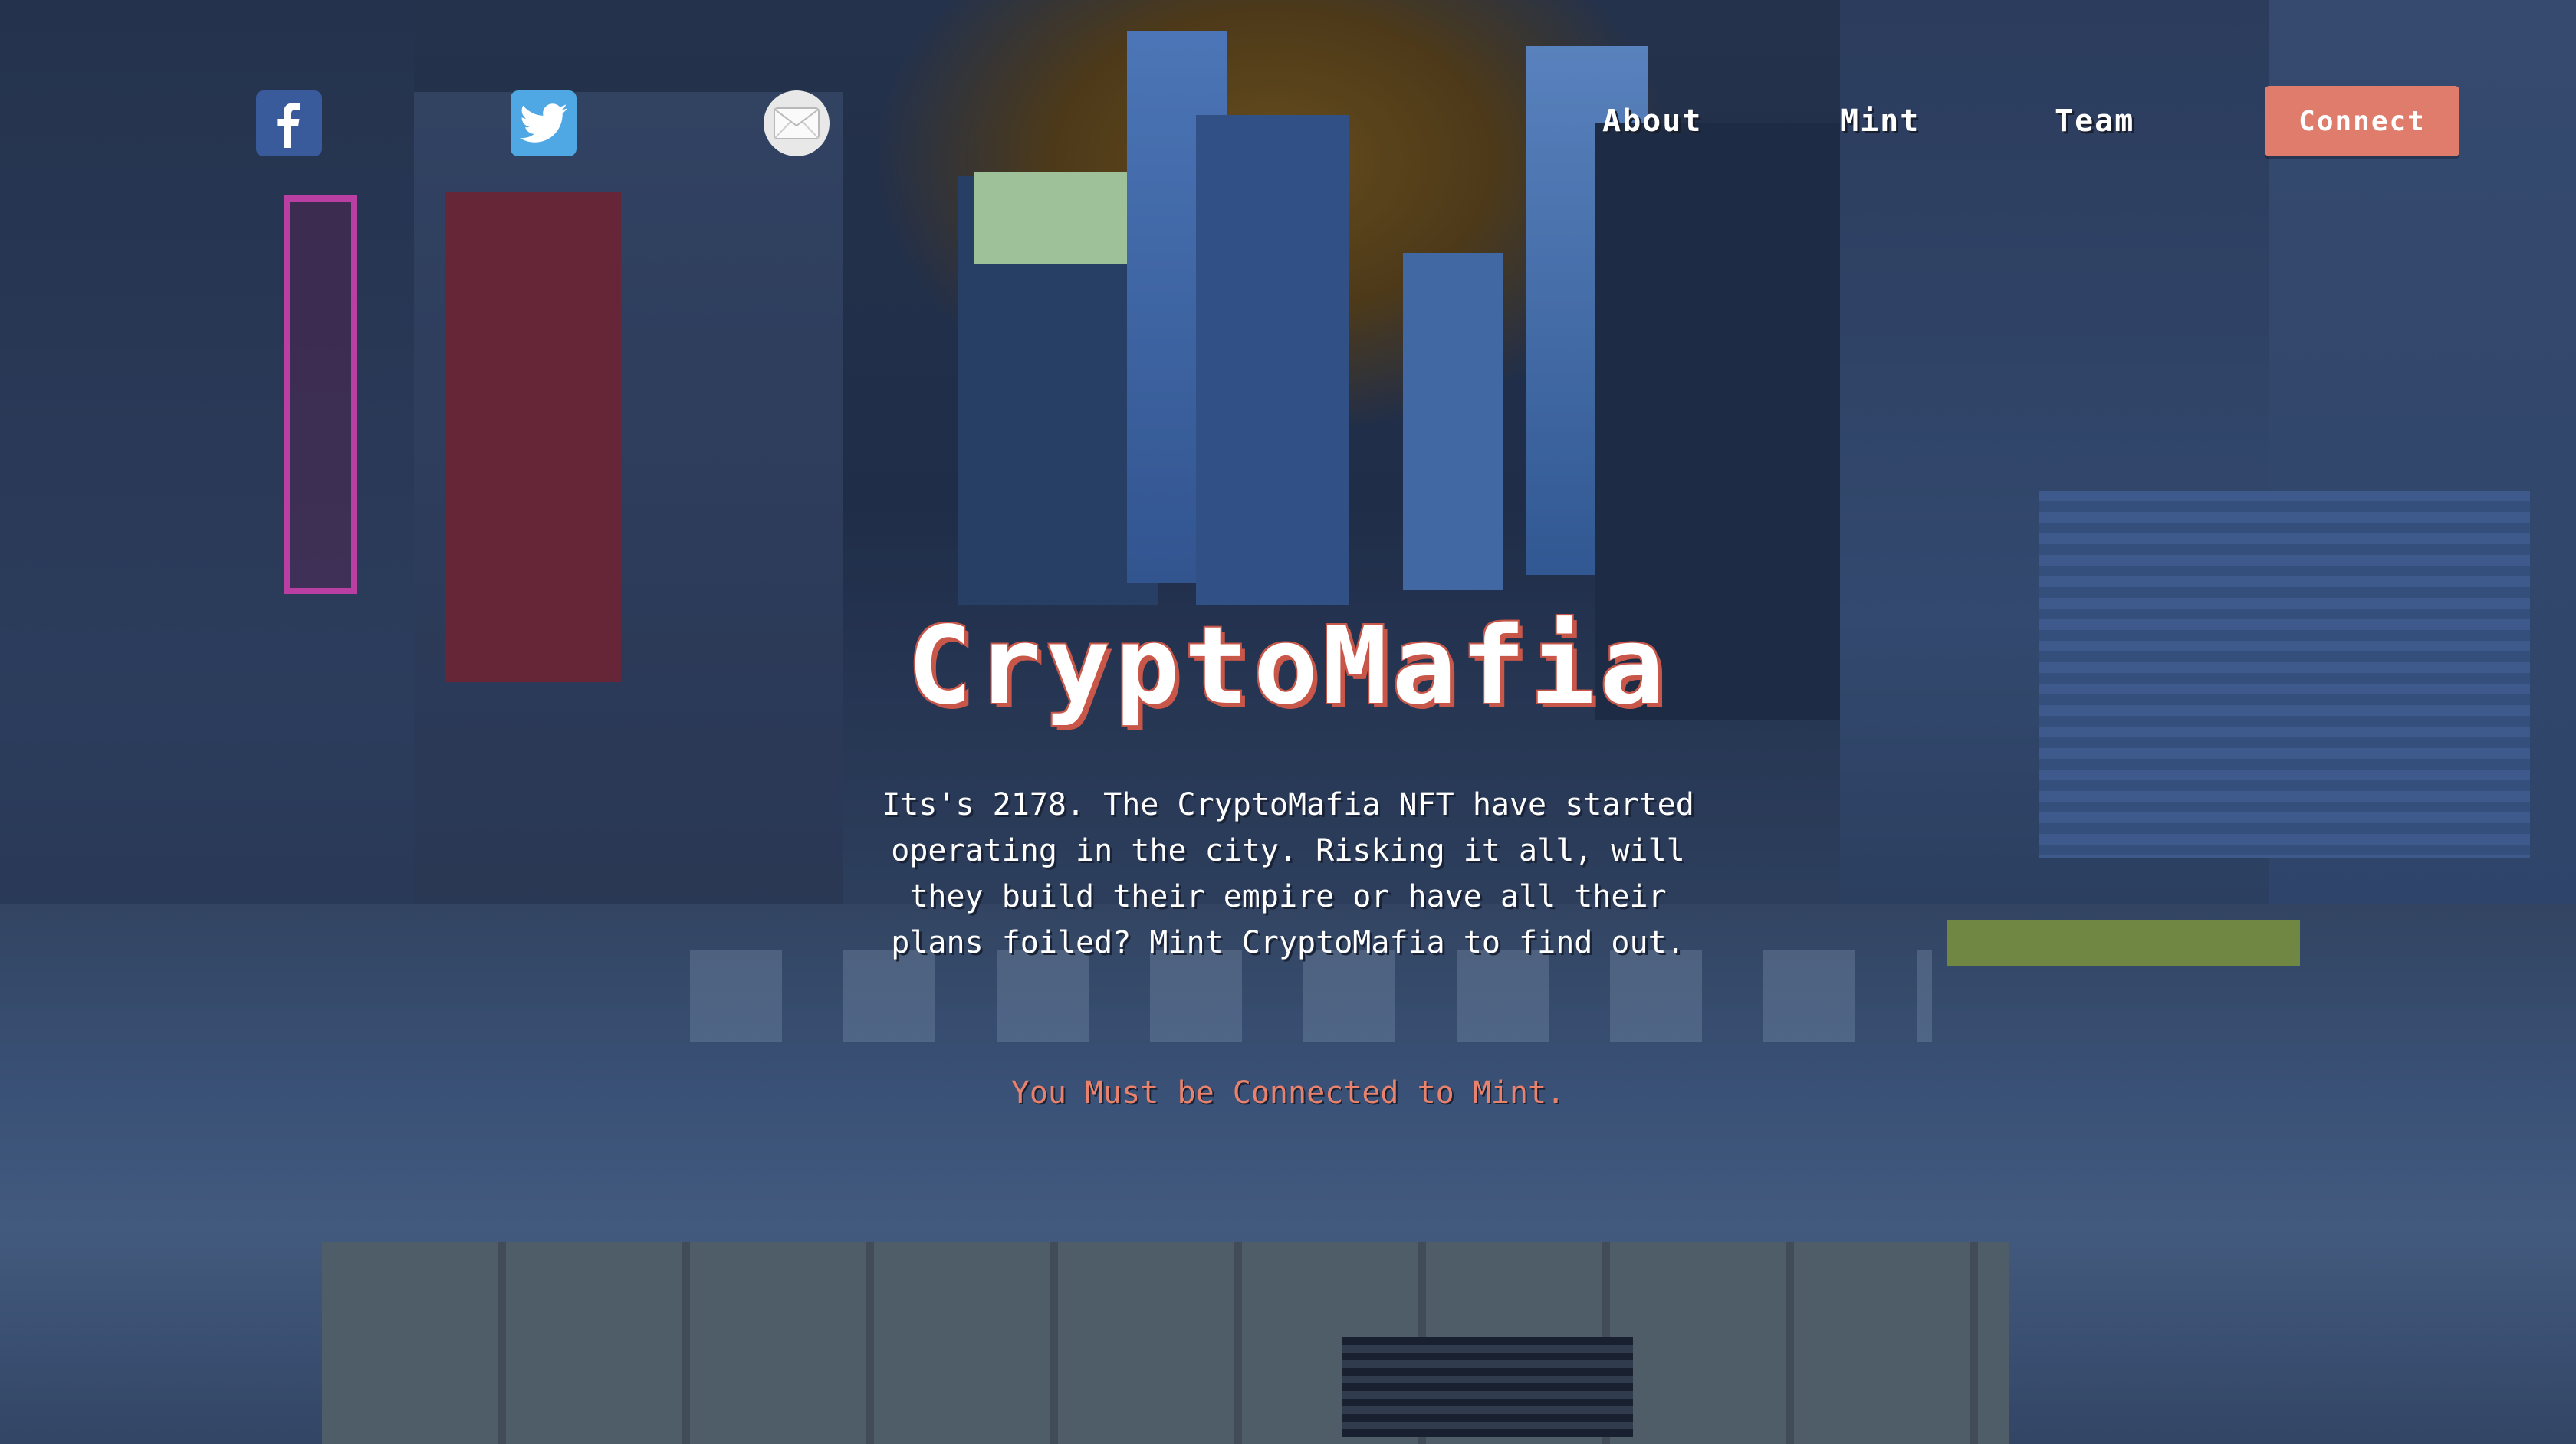 This screenshot has height=1444, width=2576. What do you see at coordinates (2094, 122) in the screenshot?
I see `nav-team: Team` at bounding box center [2094, 122].